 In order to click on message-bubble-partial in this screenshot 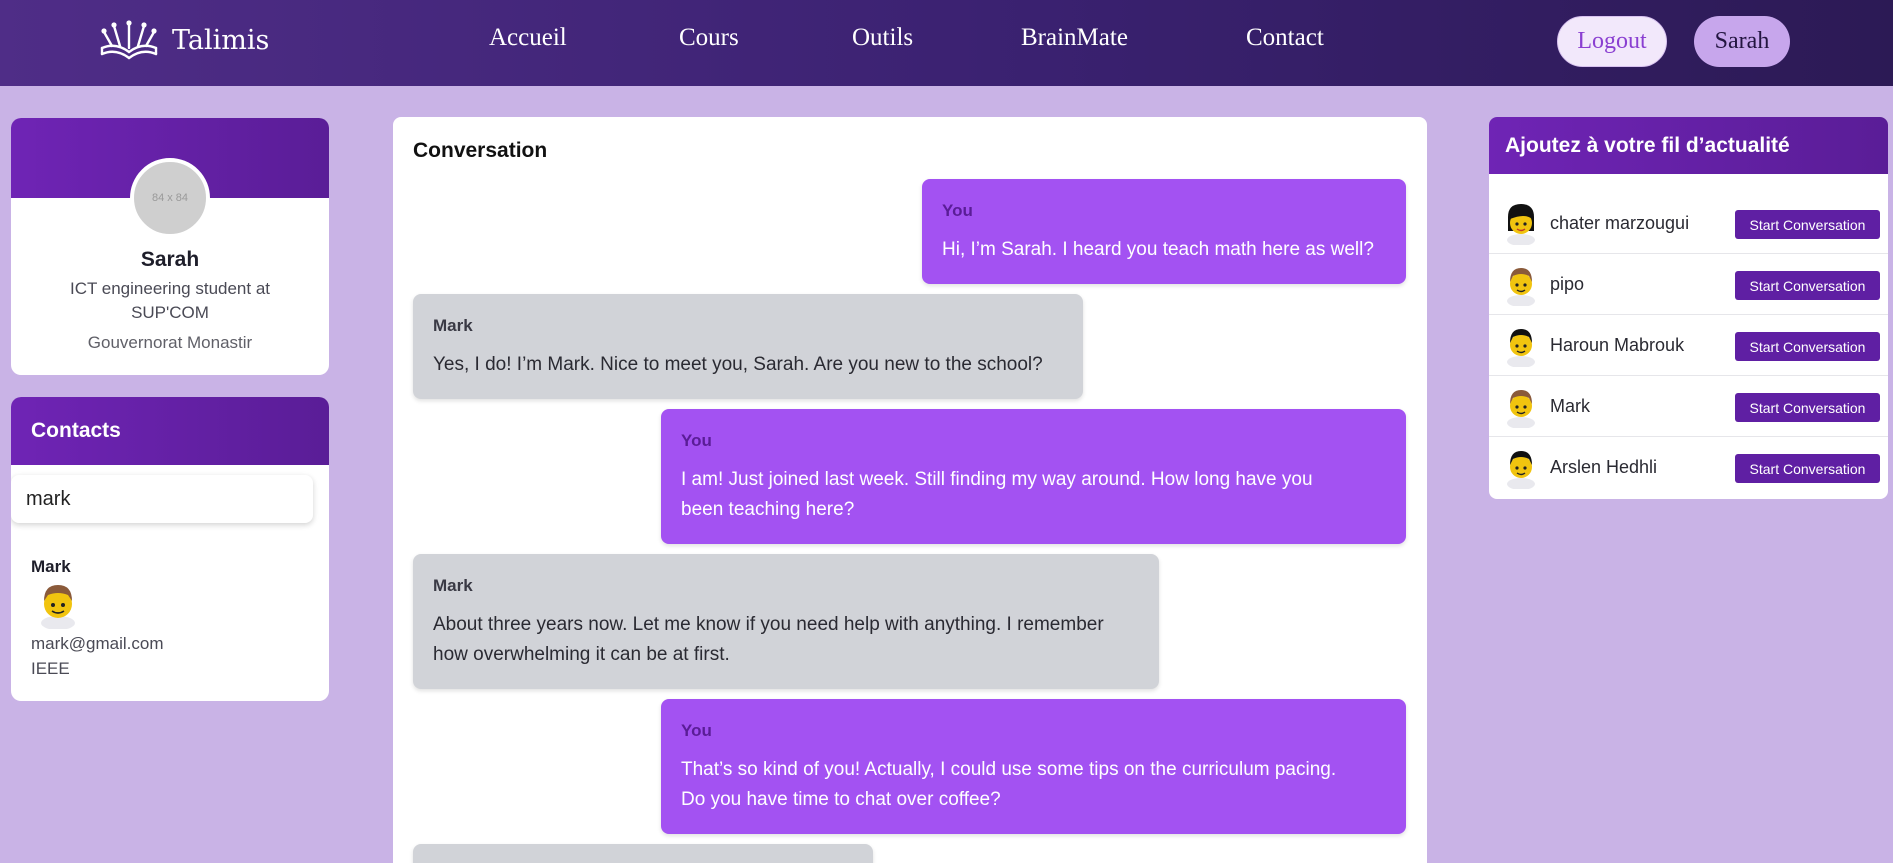, I will do `click(643, 853)`.